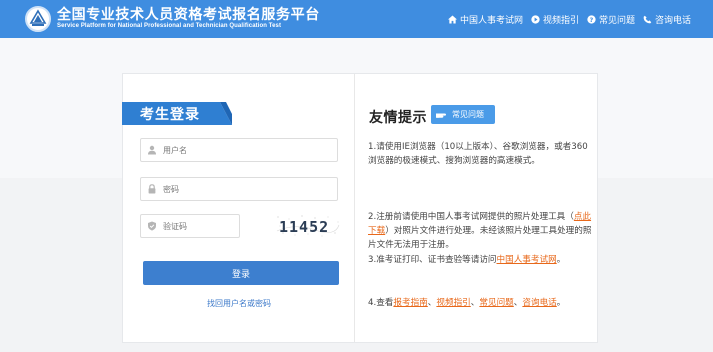  I want to click on hand-pointer-icon, so click(441, 115).